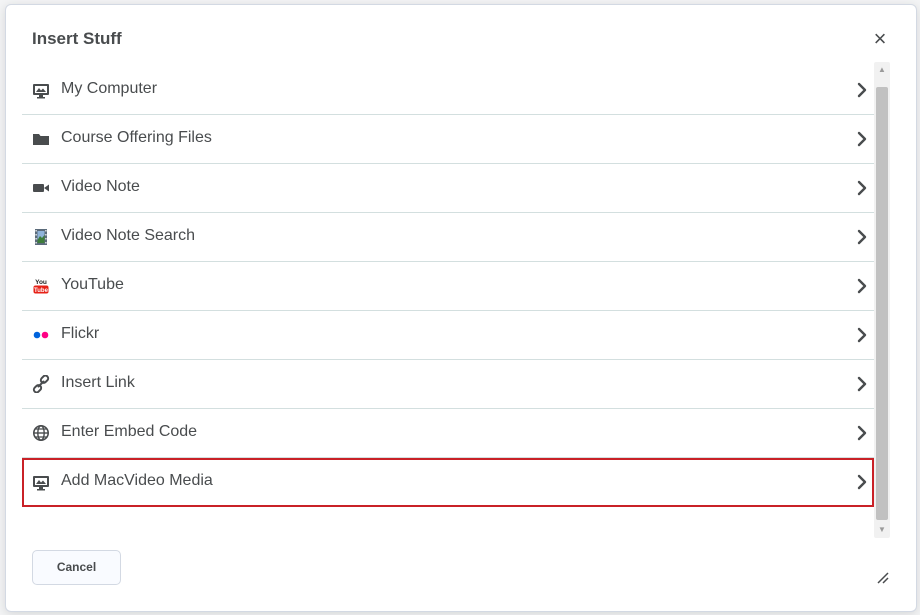 This screenshot has height=615, width=920. Describe the element at coordinates (41, 139) in the screenshot. I see `folder-icon` at that location.